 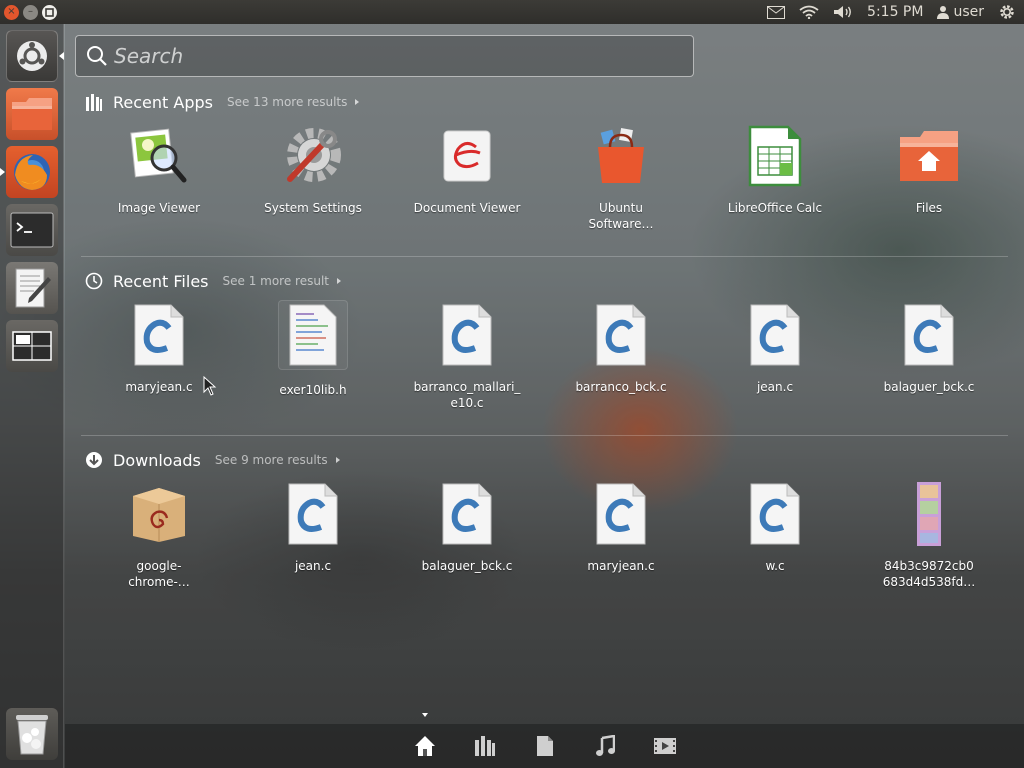 I want to click on session-indicator, so click(x=1007, y=12).